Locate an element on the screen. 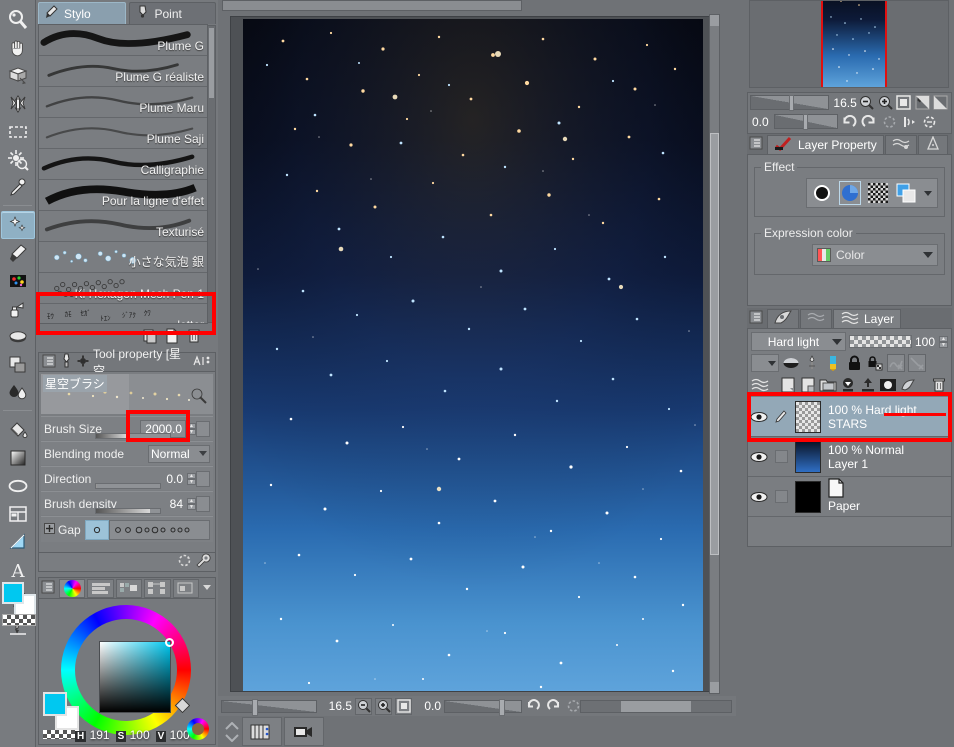 Image resolution: width=954 pixels, height=747 pixels. navigator-thumbnail is located at coordinates (849, 44).